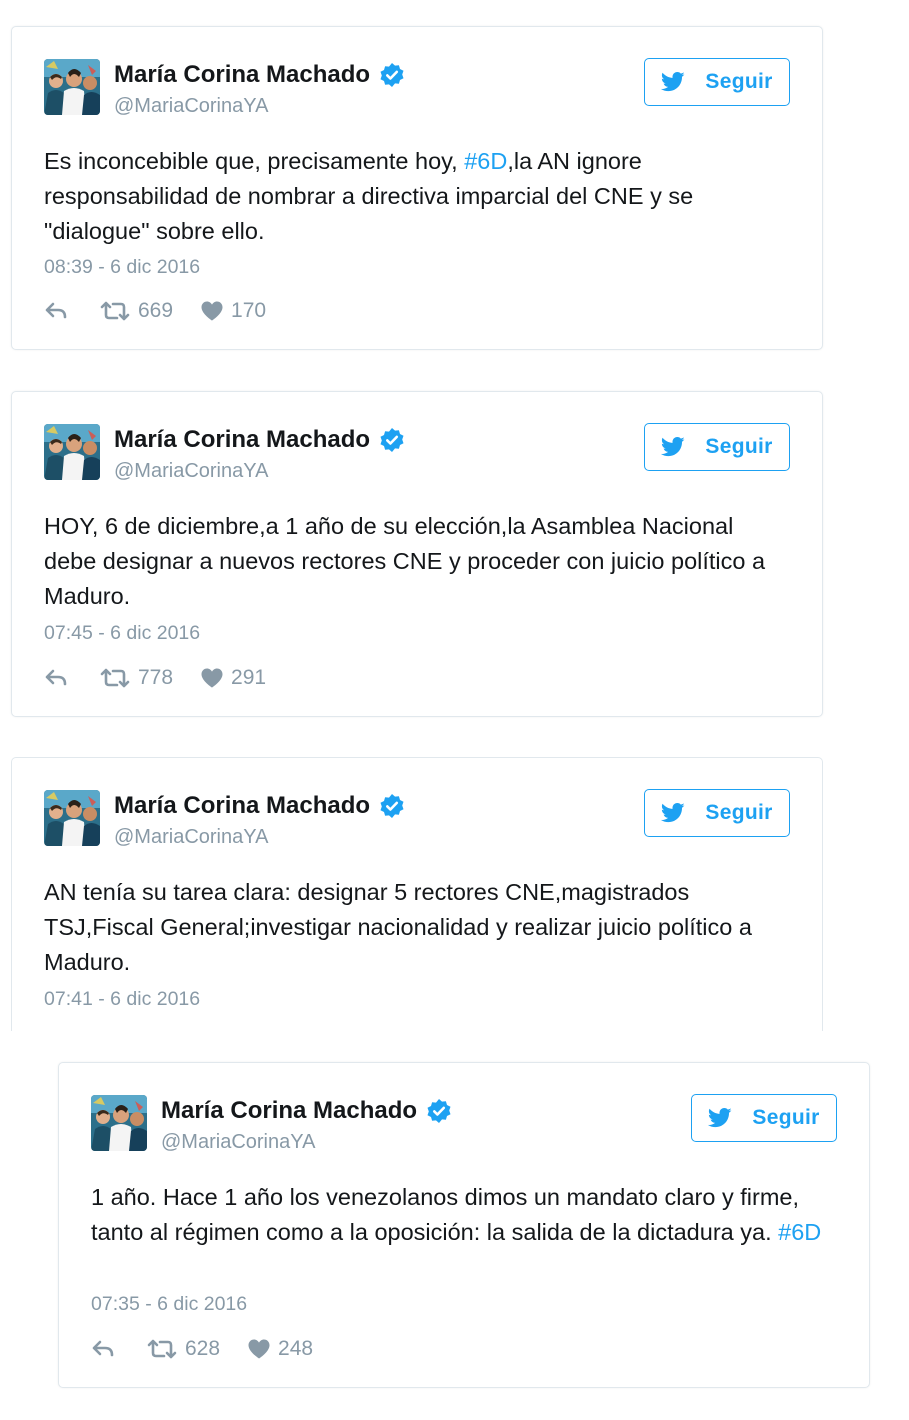 This screenshot has width=909, height=1420. I want to click on like-count: 291, so click(249, 677).